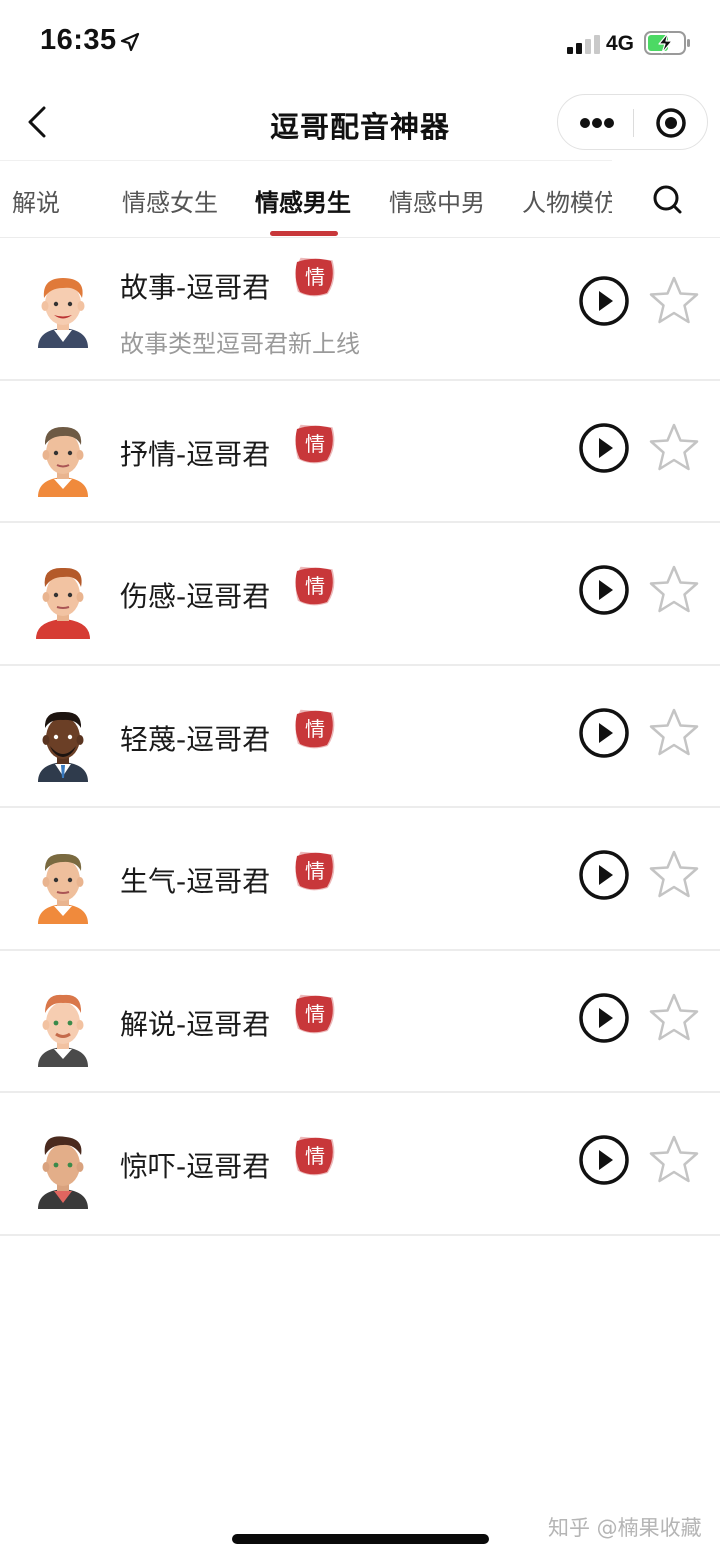  Describe the element at coordinates (360, 879) in the screenshot. I see `voice-list-item: 生气-逗哥君 情` at that location.